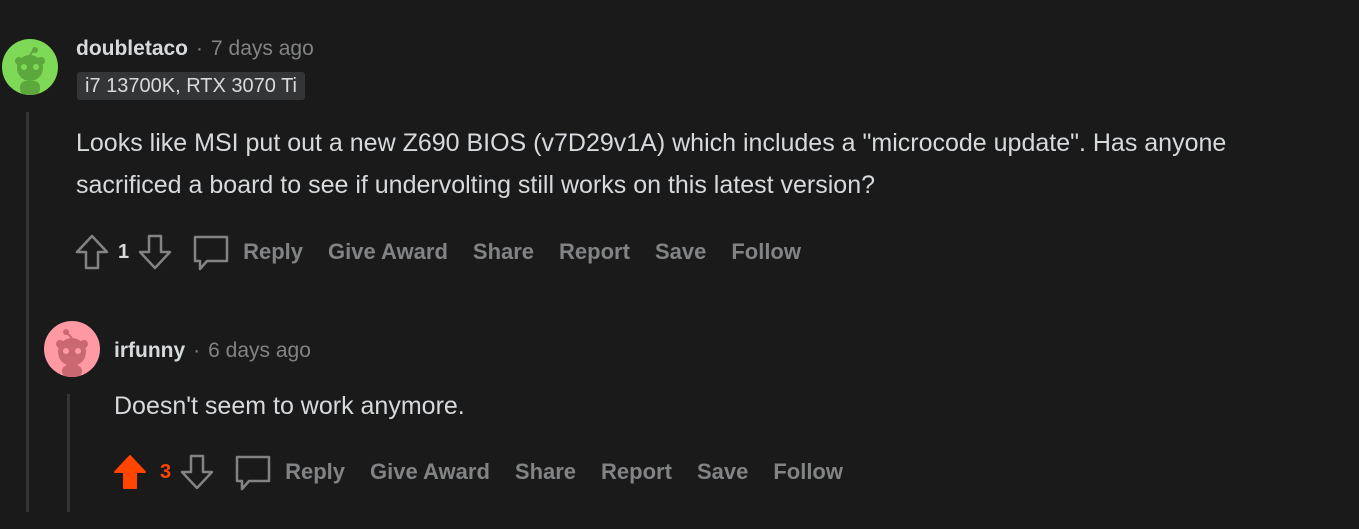 The width and height of the screenshot is (1359, 529). What do you see at coordinates (92, 252) in the screenshot?
I see `upvote-icon` at bounding box center [92, 252].